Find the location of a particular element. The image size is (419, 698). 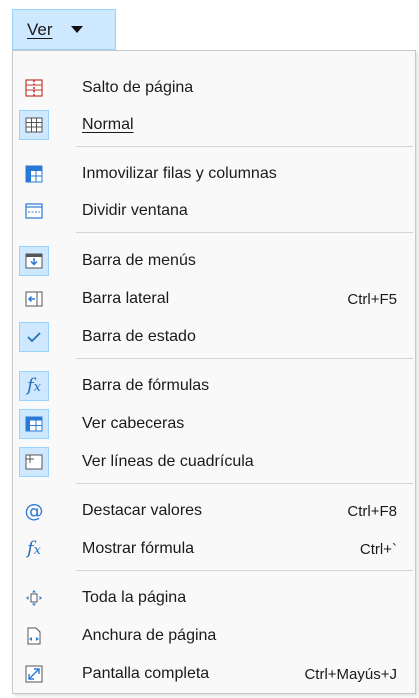

menu-item-page-width: Anchura de página is located at coordinates (214, 636).